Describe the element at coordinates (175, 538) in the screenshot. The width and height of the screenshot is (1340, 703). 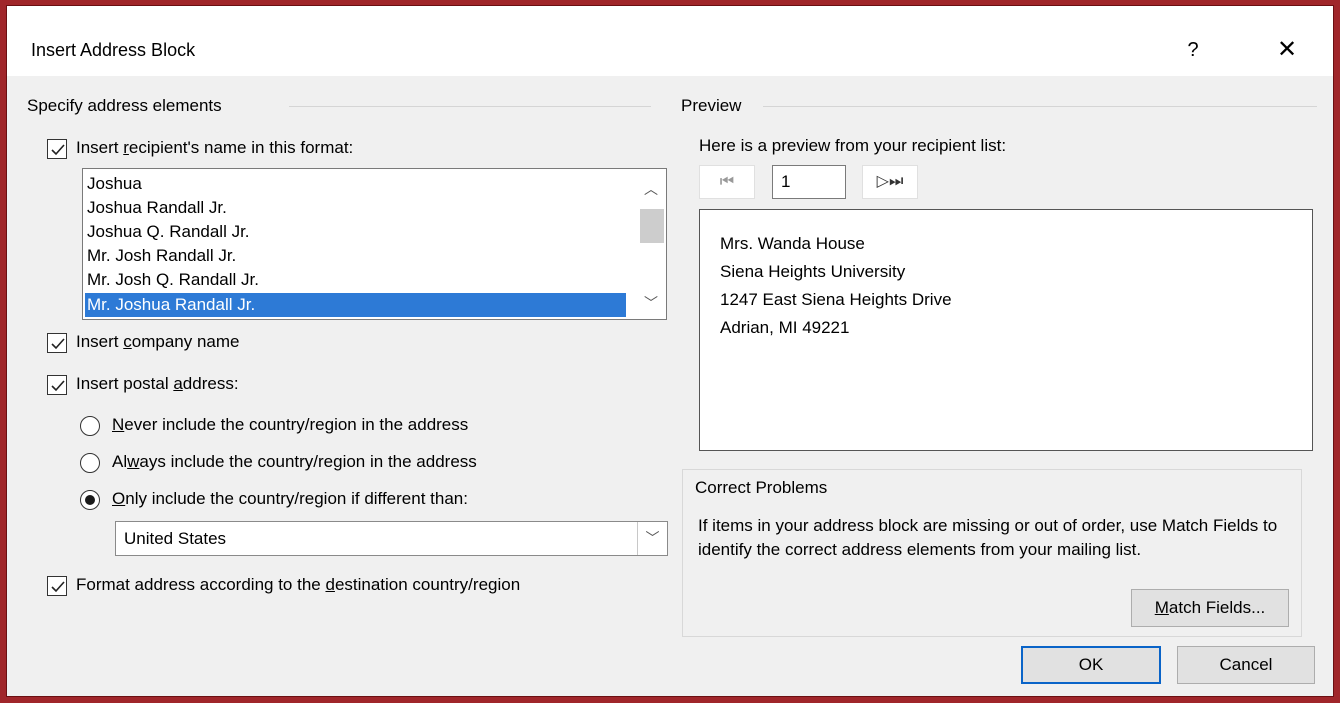
I see `country-value: United States` at that location.